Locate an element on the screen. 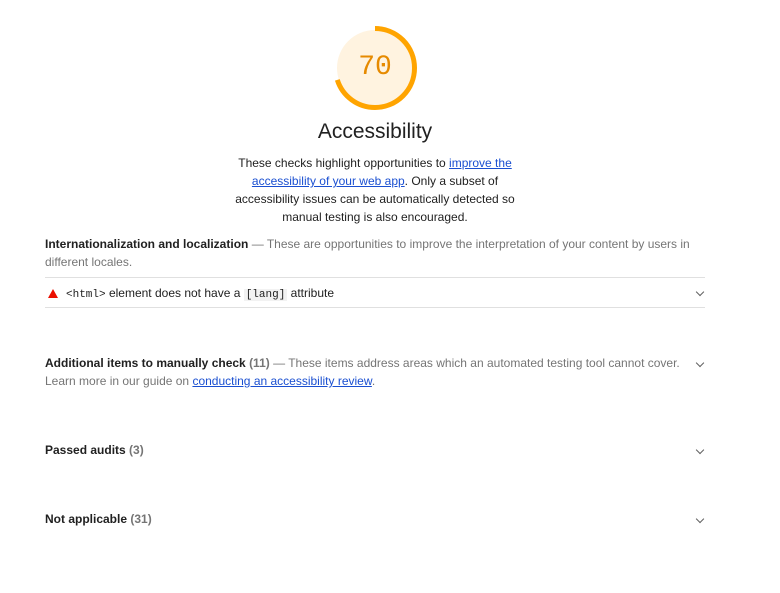 Image resolution: width=780 pixels, height=593 pixels. fail-triangle-icon is located at coordinates (53, 293).